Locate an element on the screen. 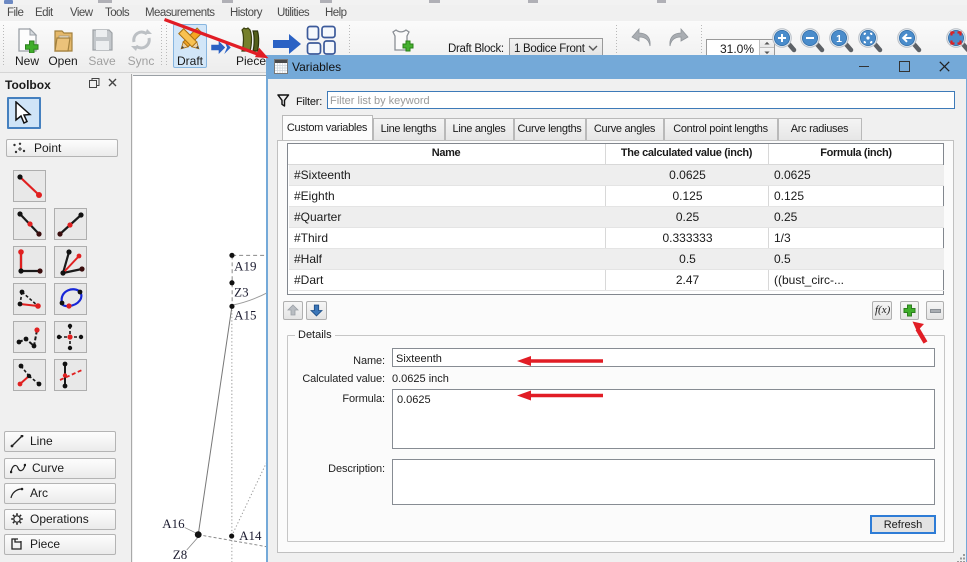 This screenshot has width=967, height=562. svg-text: A16 is located at coordinates (173, 523).